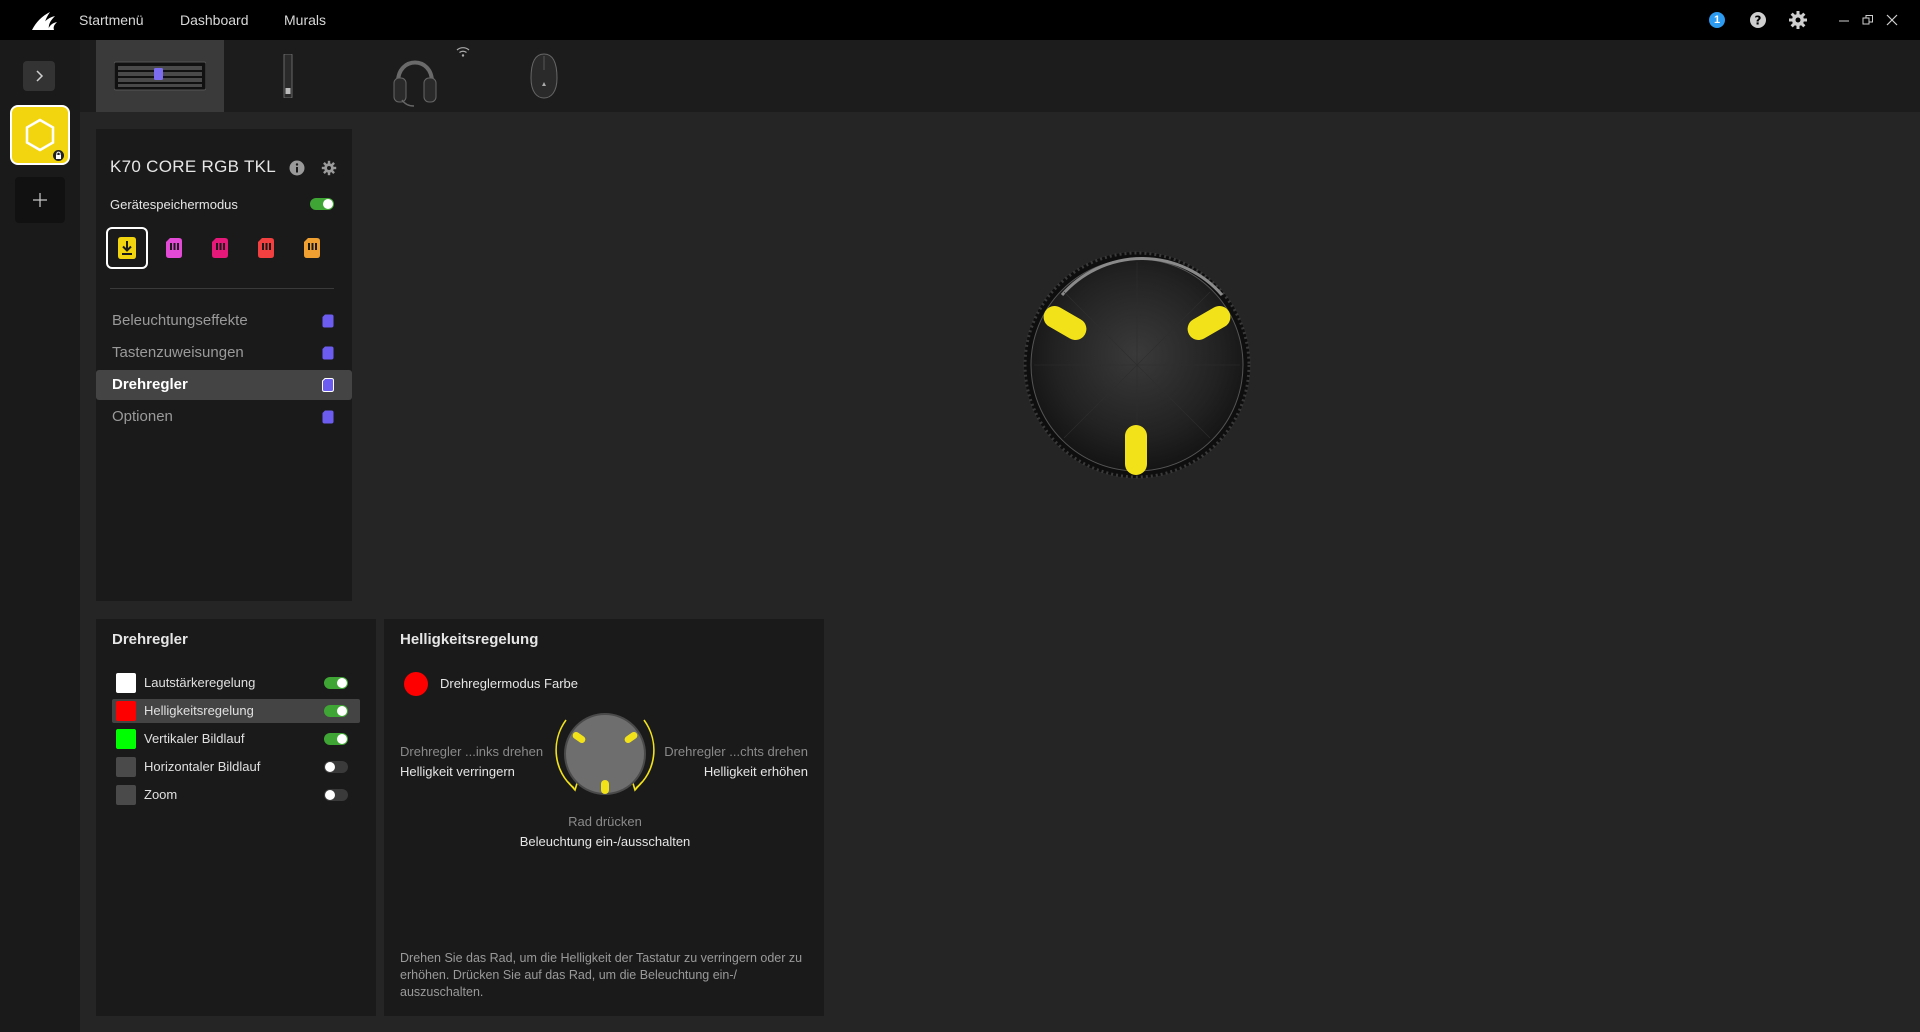 The image size is (1920, 1032). What do you see at coordinates (472, 751) in the screenshot?
I see `left-turn-hint: Drehregler ...inks drehen` at bounding box center [472, 751].